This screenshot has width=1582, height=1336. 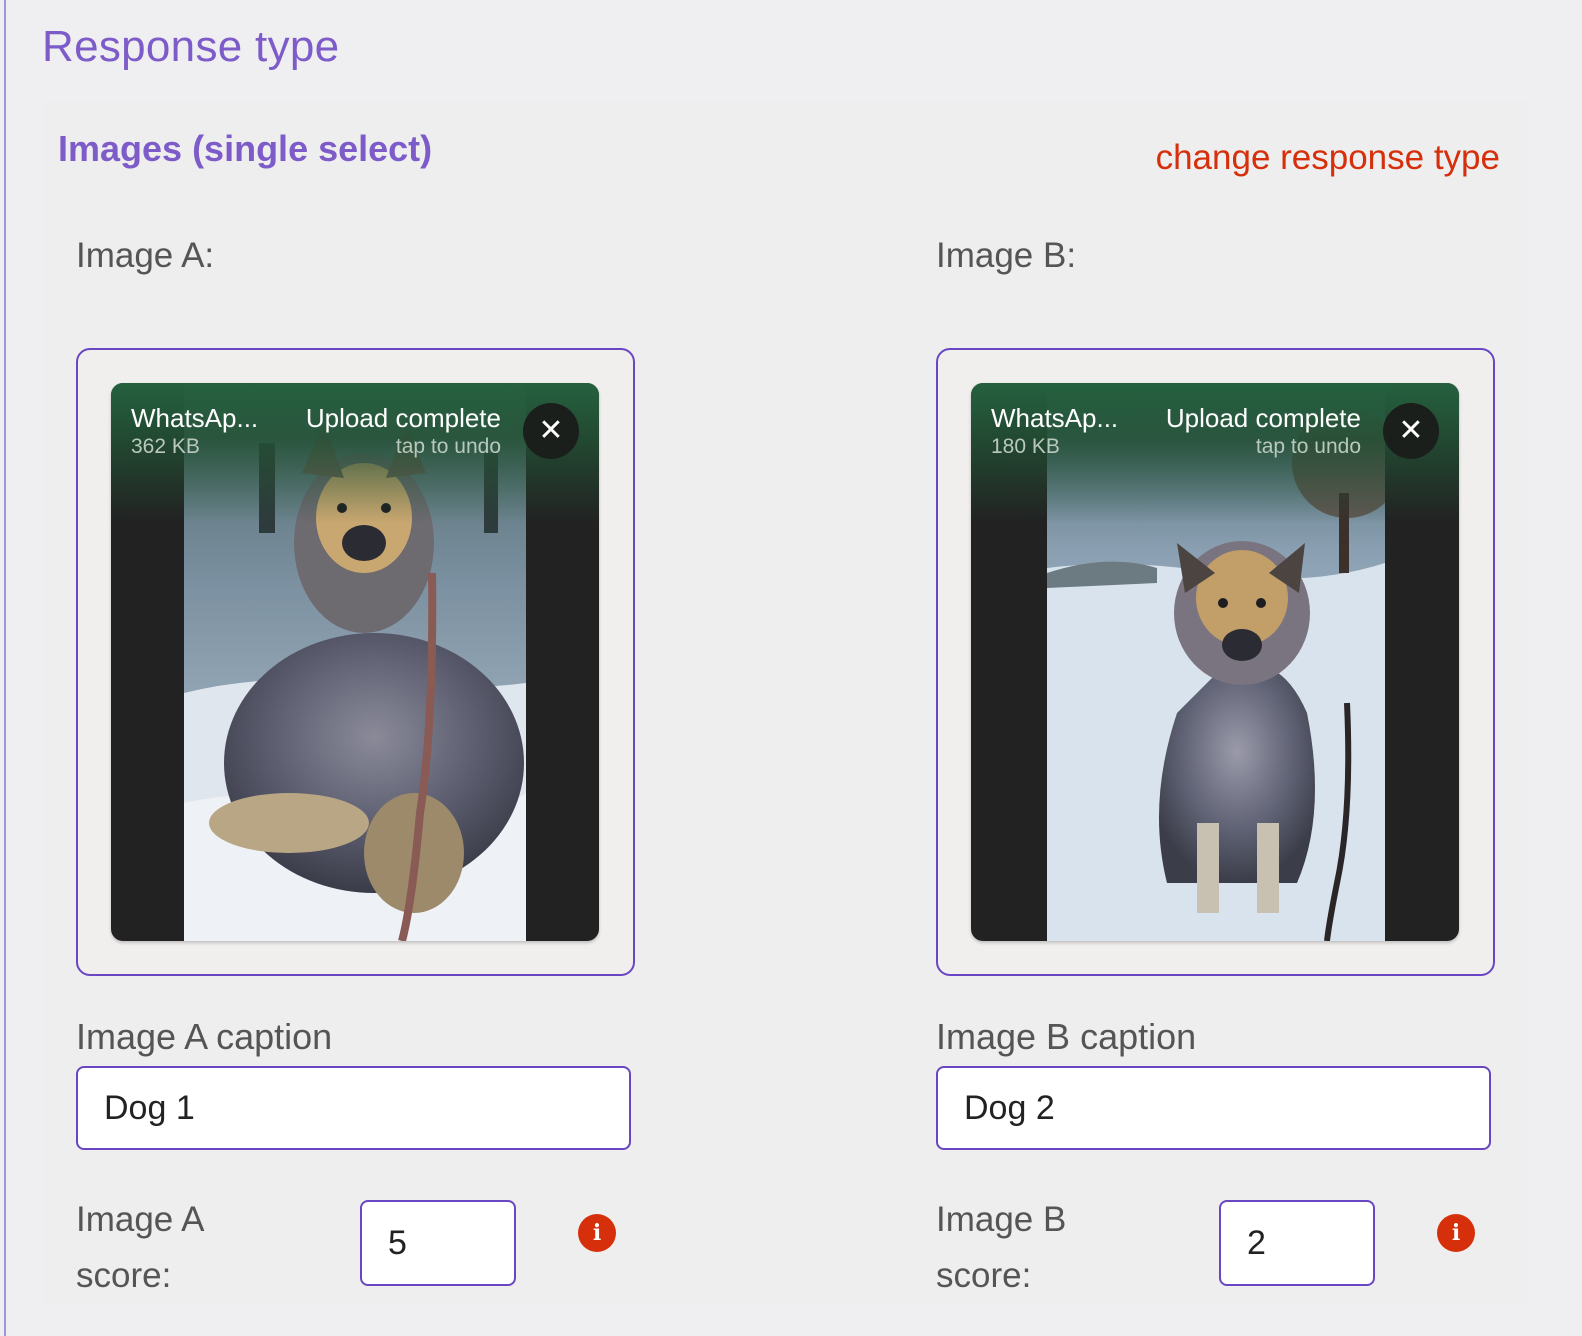 I want to click on image-a-caption-label: Image A caption, so click(x=204, y=1036).